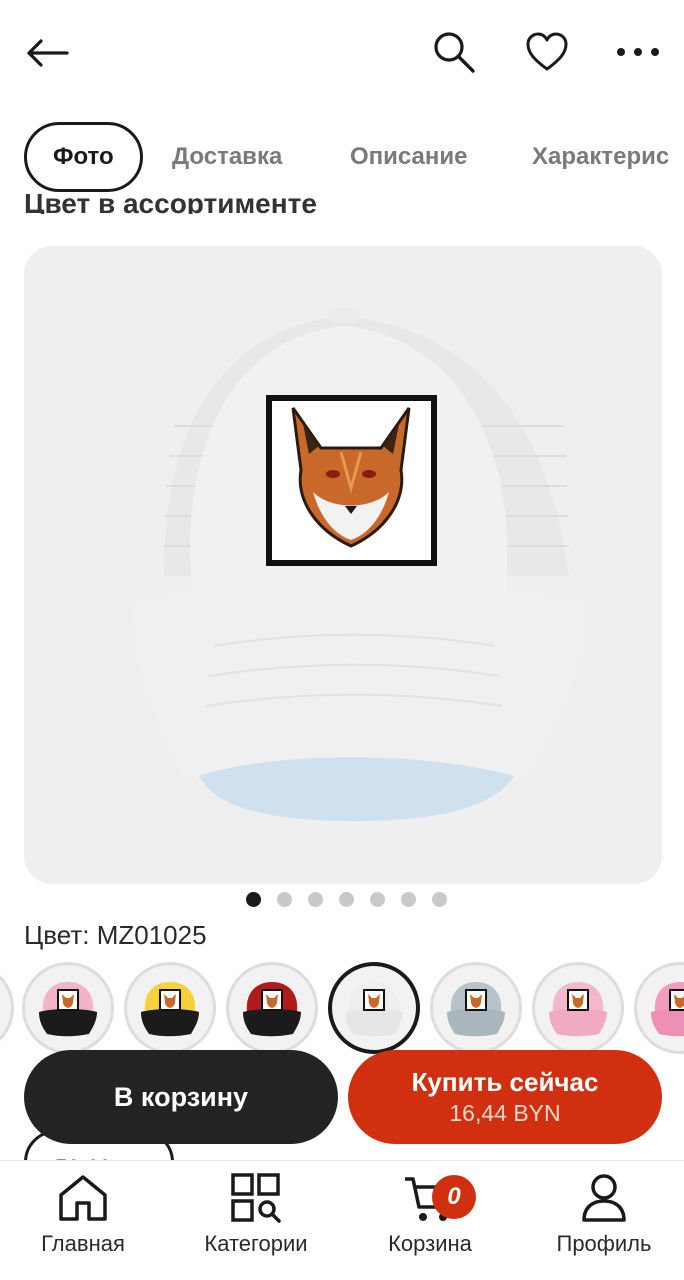 This screenshot has width=684, height=1280. I want to click on color-label: Цвет: MZ01025, so click(115, 935).